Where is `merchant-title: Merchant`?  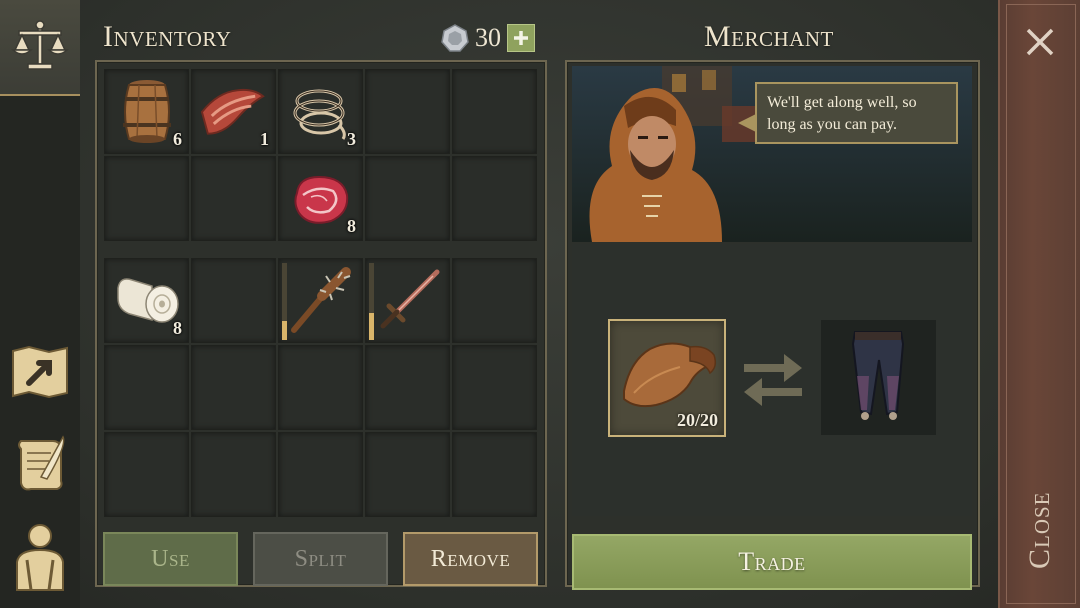 merchant-title: Merchant is located at coordinates (769, 36).